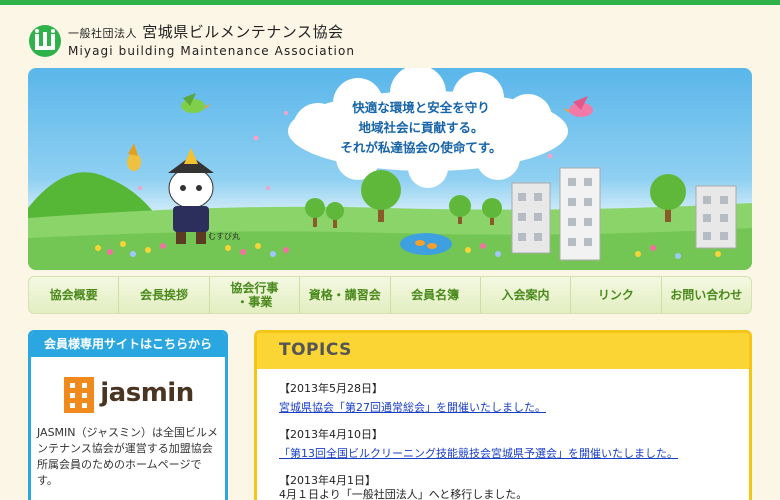  What do you see at coordinates (128, 345) in the screenshot?
I see `members-site-heading: 会員様専用サイトはこちらから` at bounding box center [128, 345].